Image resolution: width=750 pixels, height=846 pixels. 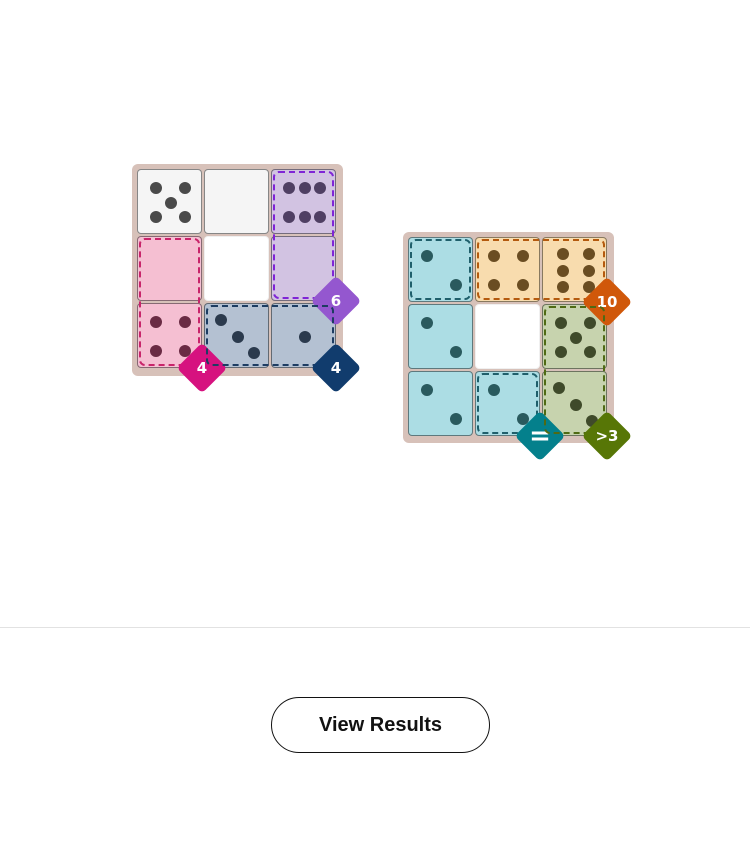 I want to click on badge-label: =, so click(x=540, y=436).